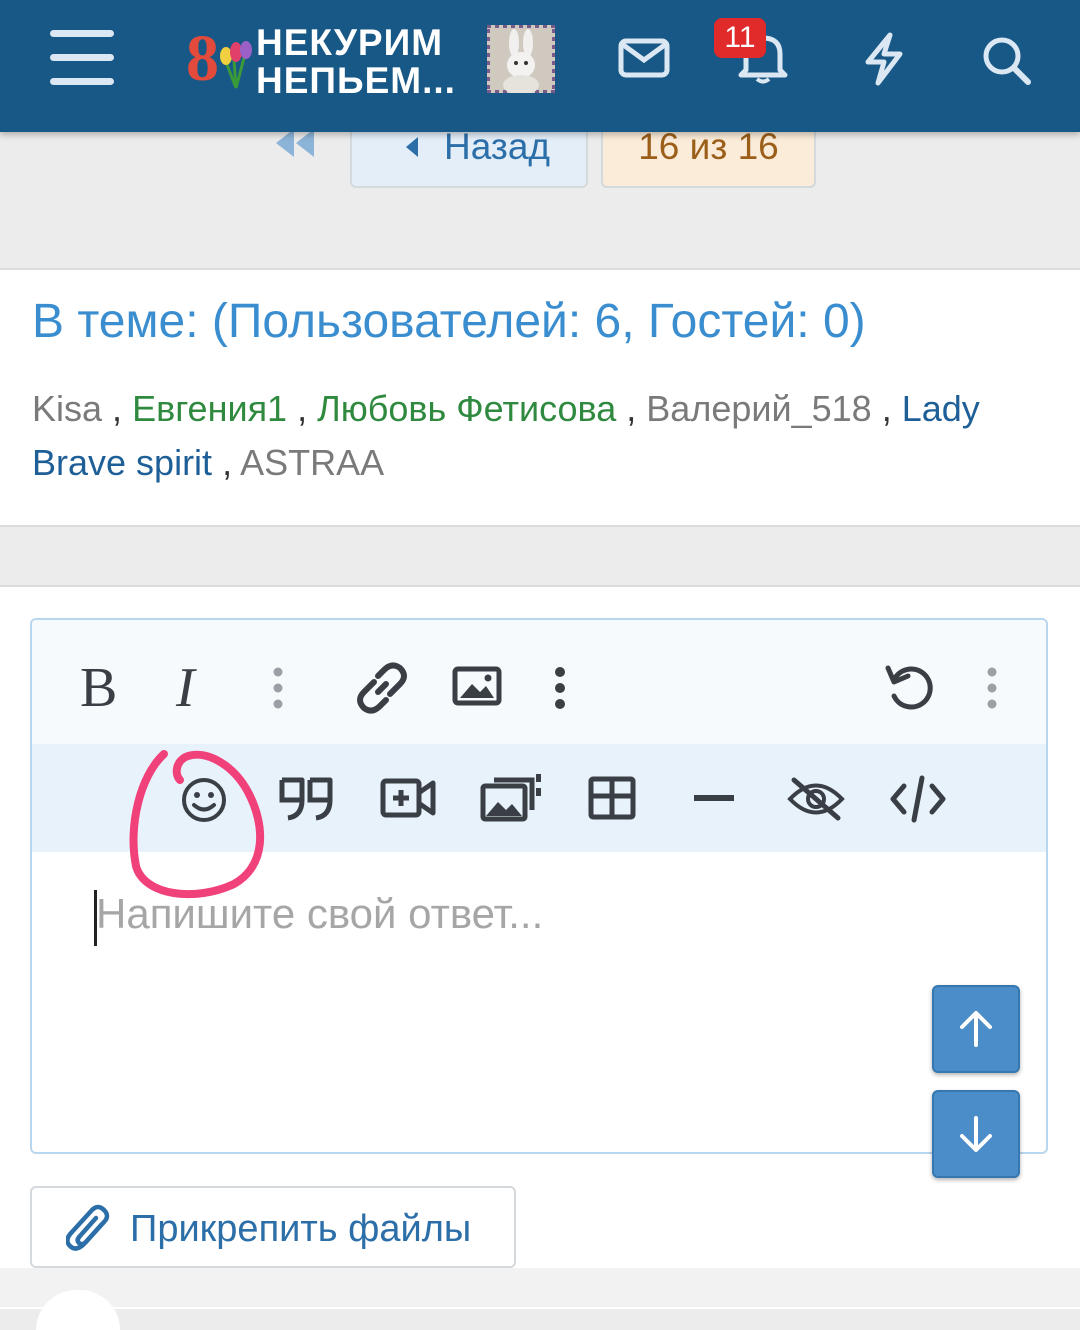  I want to click on logo-line-1: НЕКУРИМ, so click(350, 42).